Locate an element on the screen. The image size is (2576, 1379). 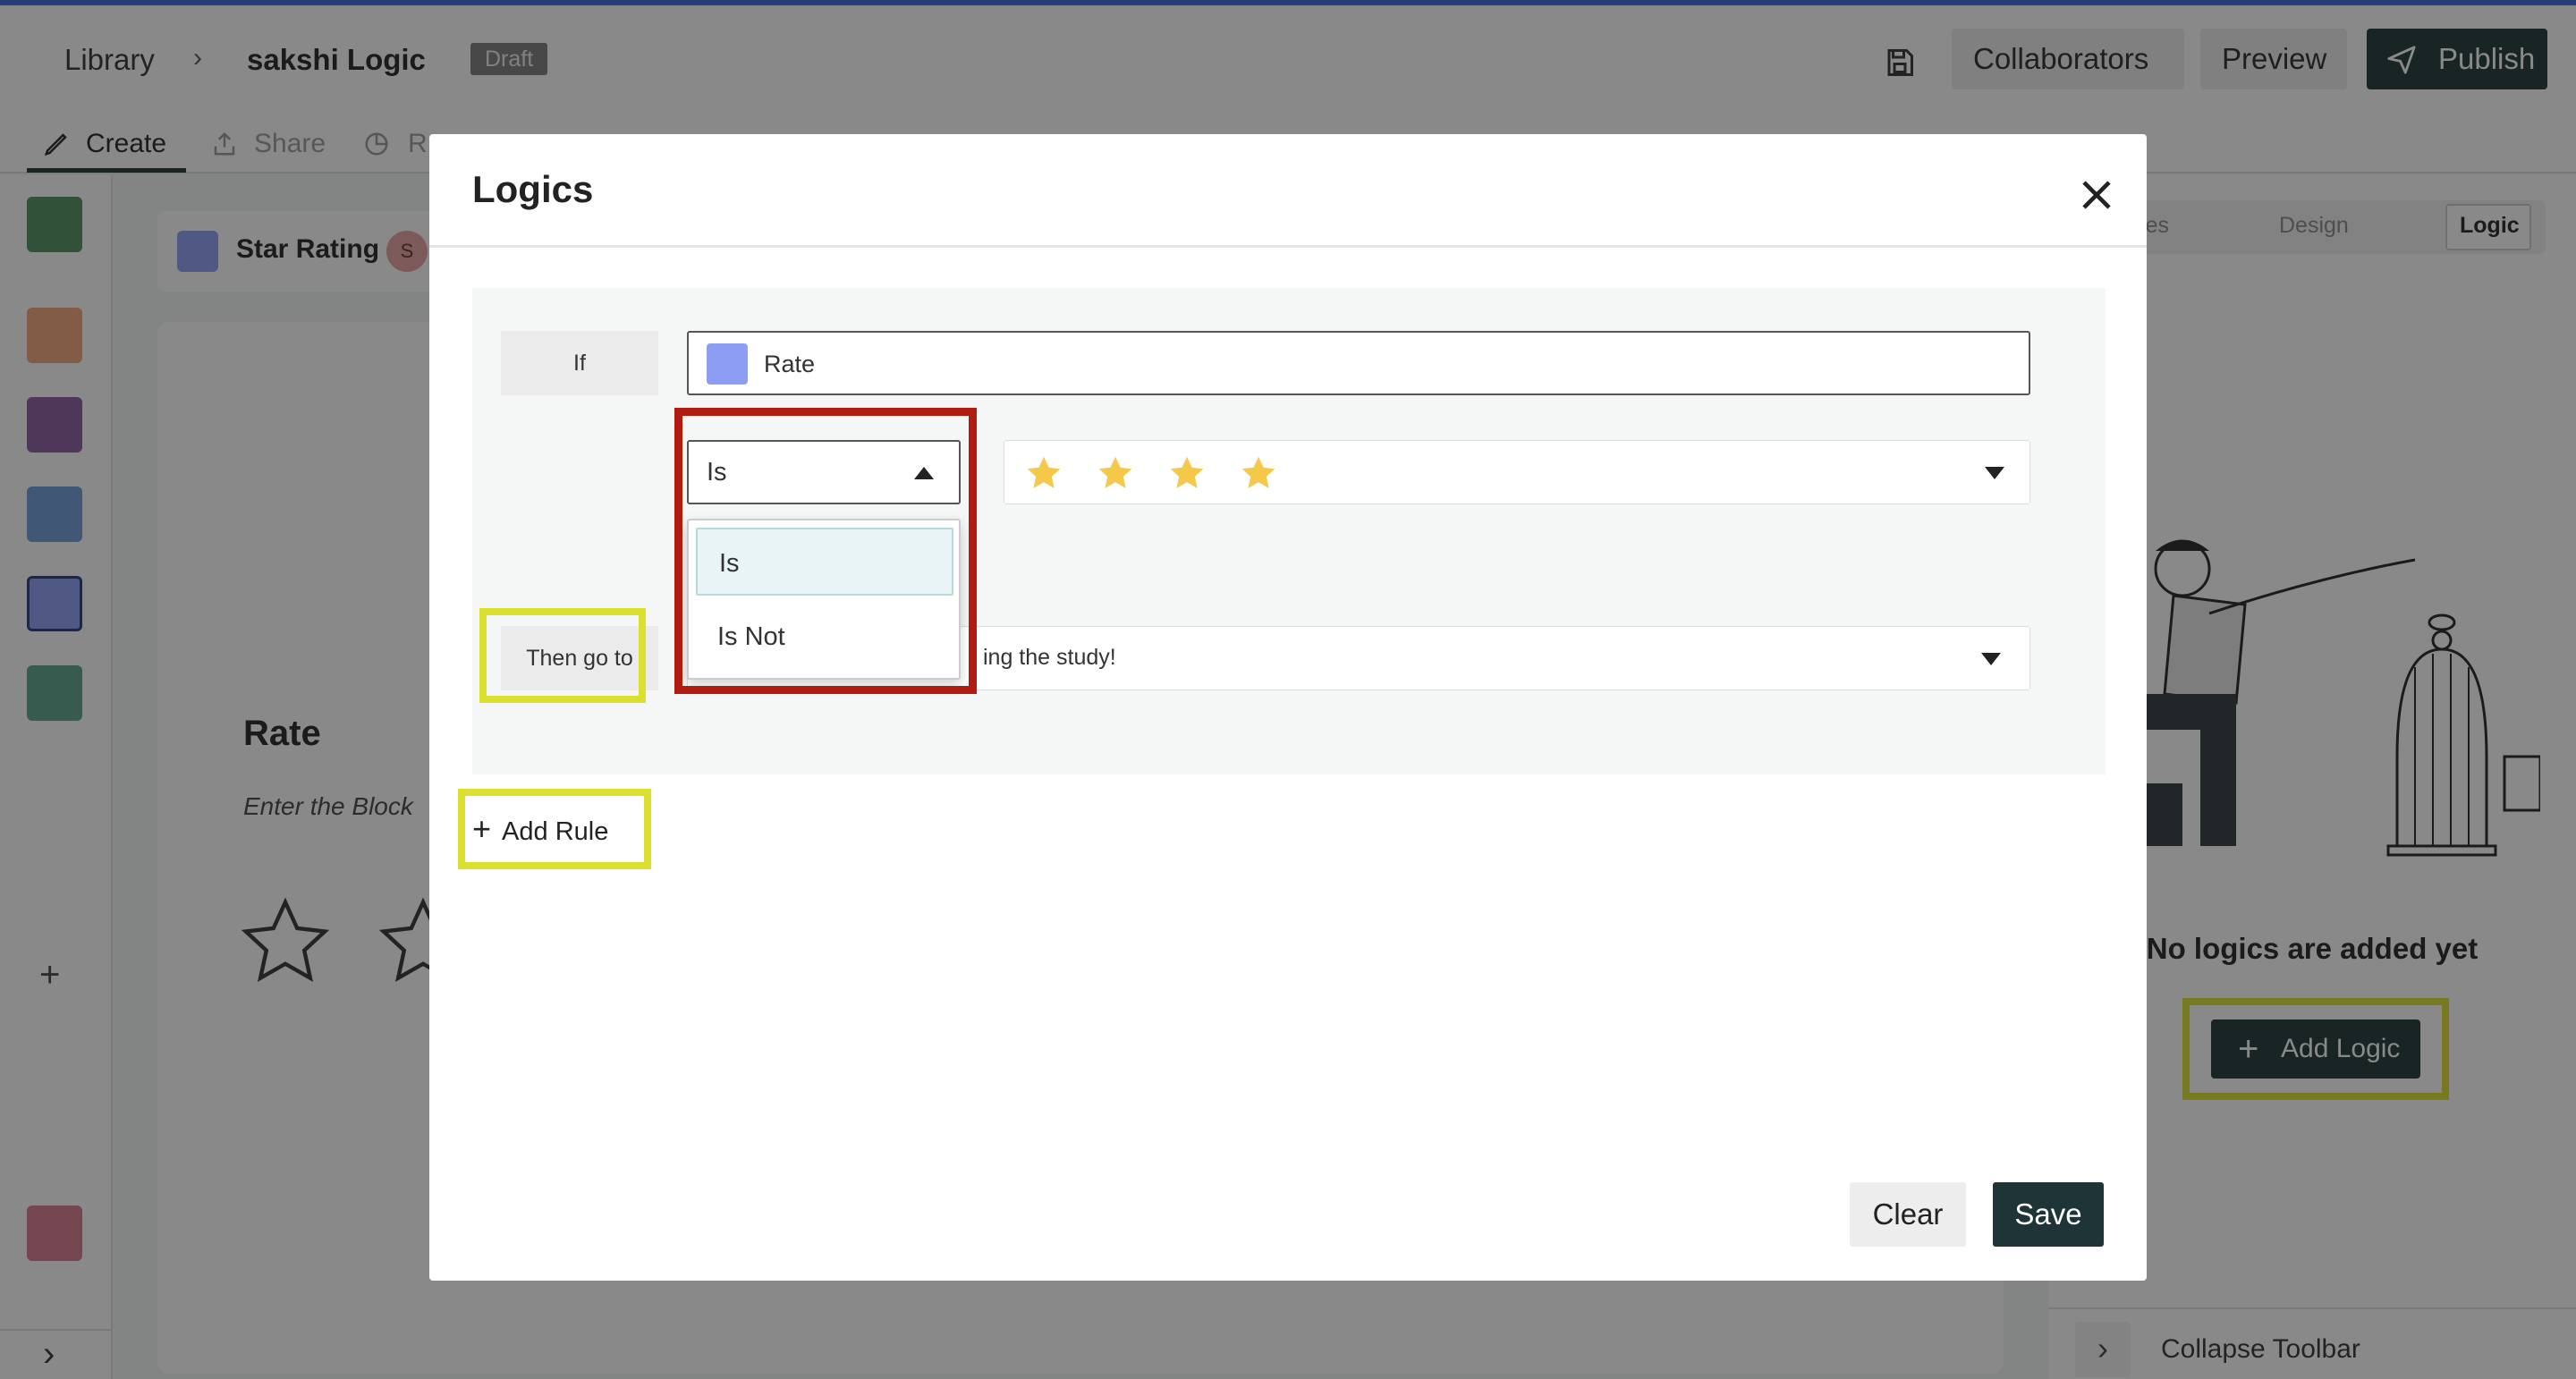
save-button: Save is located at coordinates (2048, 1214).